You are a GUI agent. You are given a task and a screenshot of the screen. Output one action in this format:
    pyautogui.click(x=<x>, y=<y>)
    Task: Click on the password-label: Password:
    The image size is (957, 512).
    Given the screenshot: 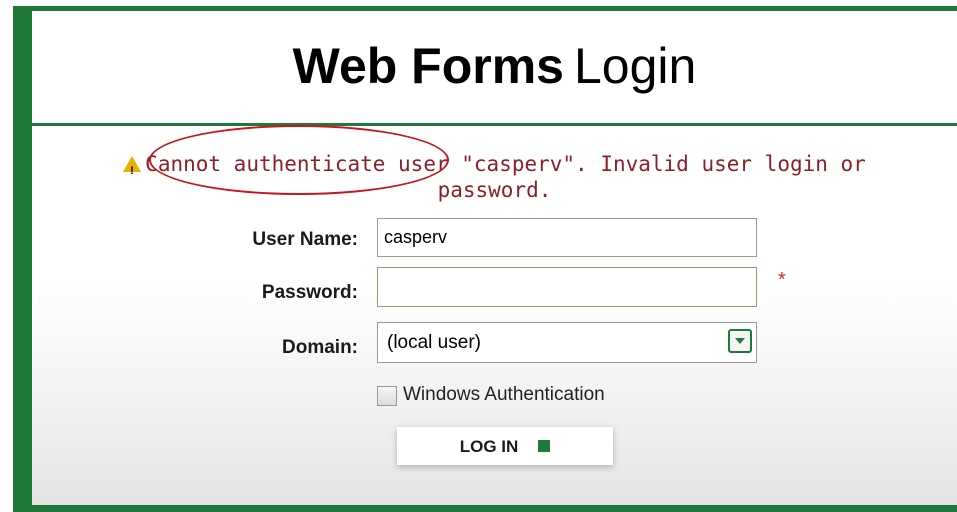 What is the action you would take?
    pyautogui.click(x=309, y=292)
    